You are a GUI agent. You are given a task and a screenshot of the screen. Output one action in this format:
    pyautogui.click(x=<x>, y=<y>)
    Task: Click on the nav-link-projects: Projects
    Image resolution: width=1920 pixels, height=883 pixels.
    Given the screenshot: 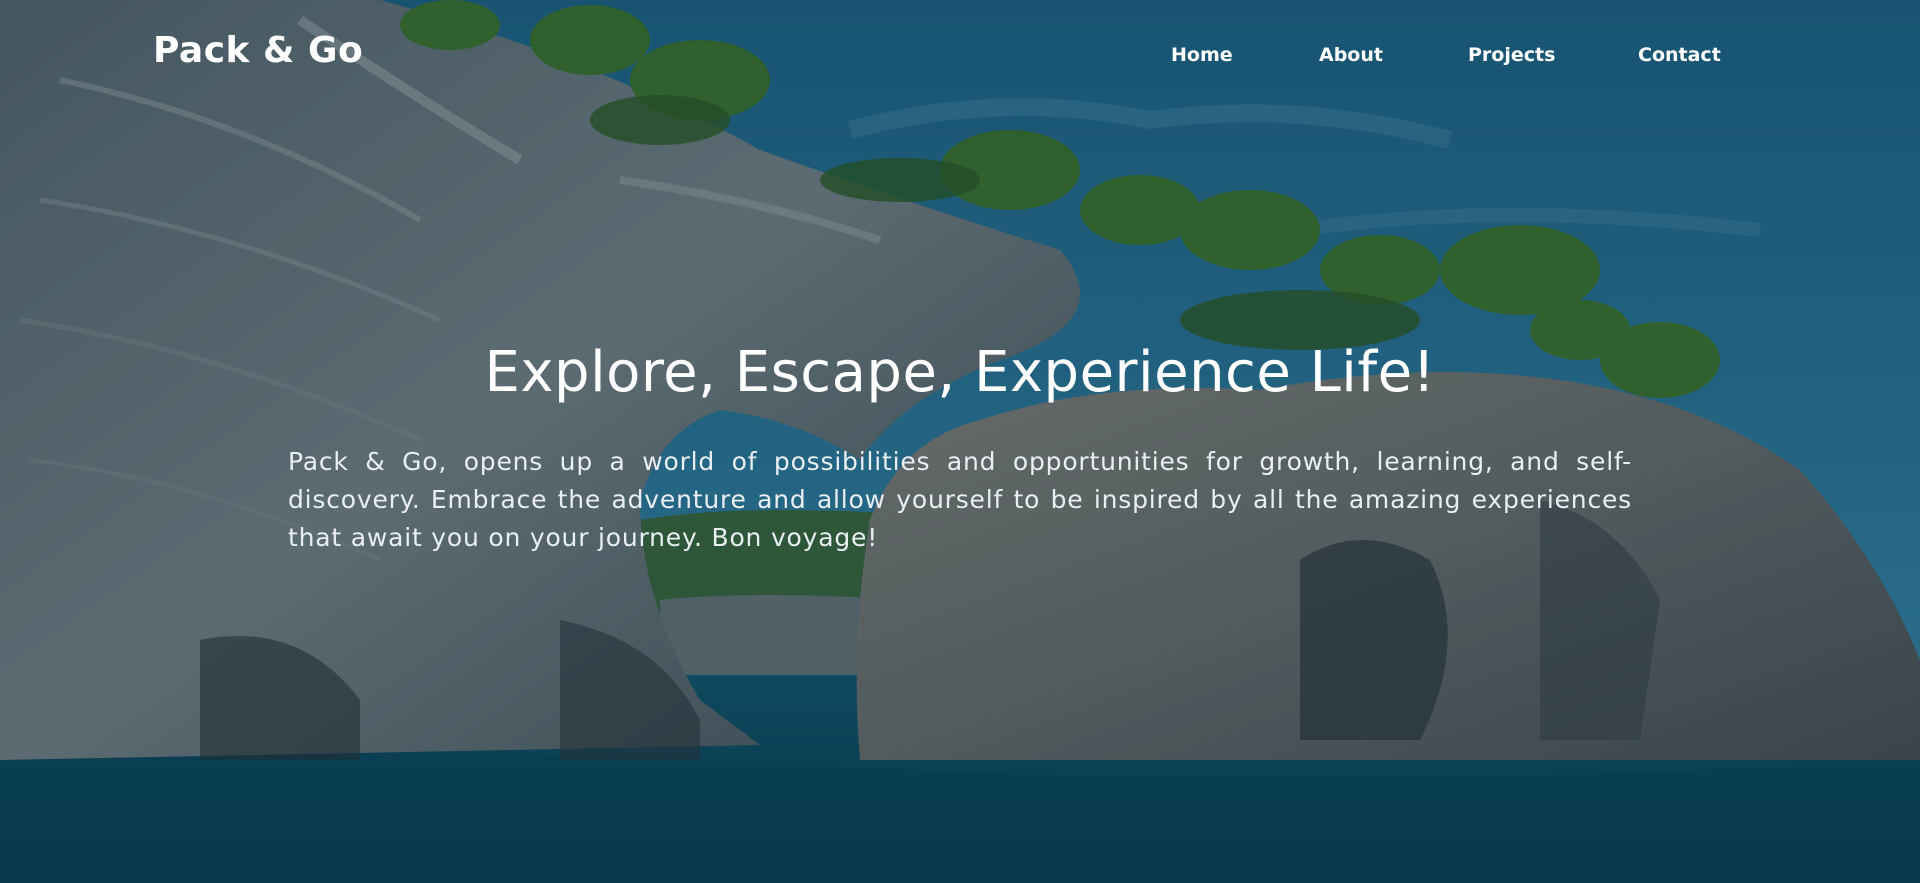 What is the action you would take?
    pyautogui.click(x=1511, y=55)
    